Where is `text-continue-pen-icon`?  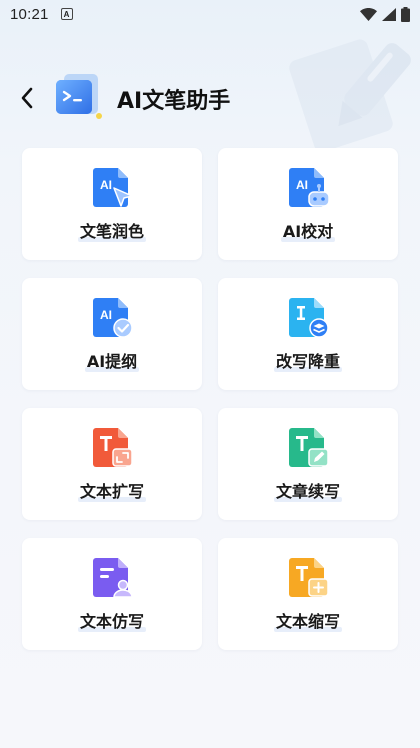
text-continue-pen-icon is located at coordinates (309, 447).